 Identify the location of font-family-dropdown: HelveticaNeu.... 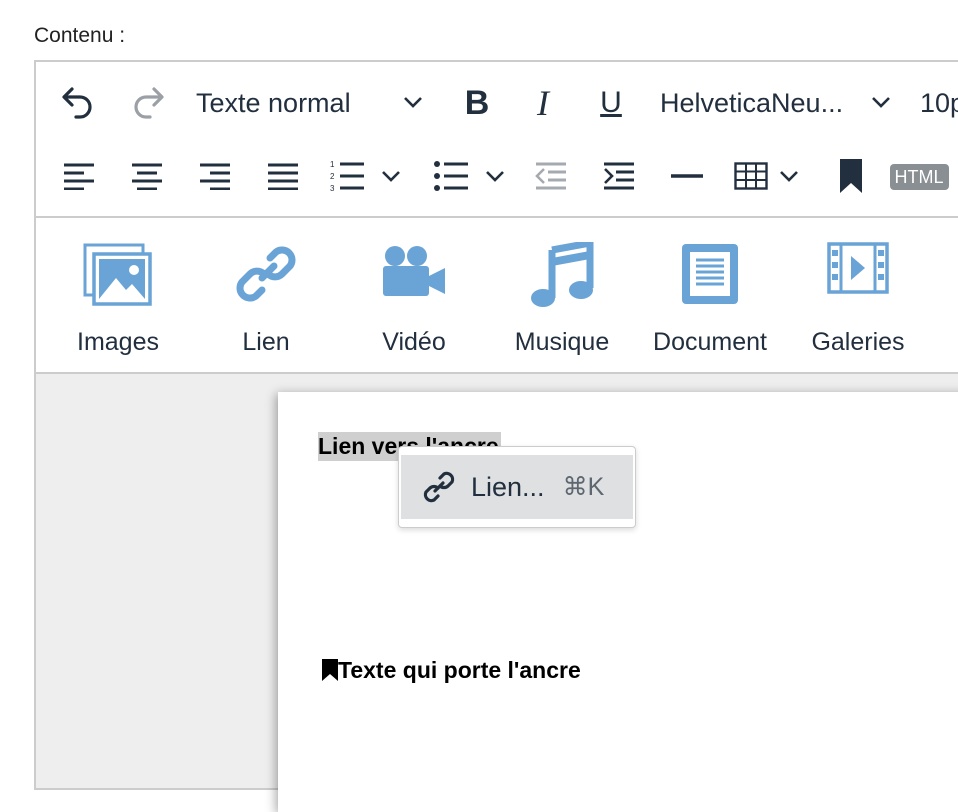
(780, 103).